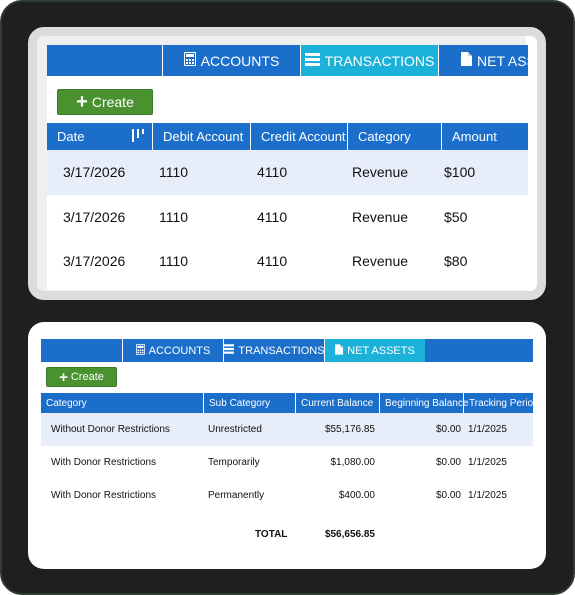 This screenshot has width=575, height=595. I want to click on table-row: 3/17/2026 1110 4110 Revenue $80, so click(287, 261).